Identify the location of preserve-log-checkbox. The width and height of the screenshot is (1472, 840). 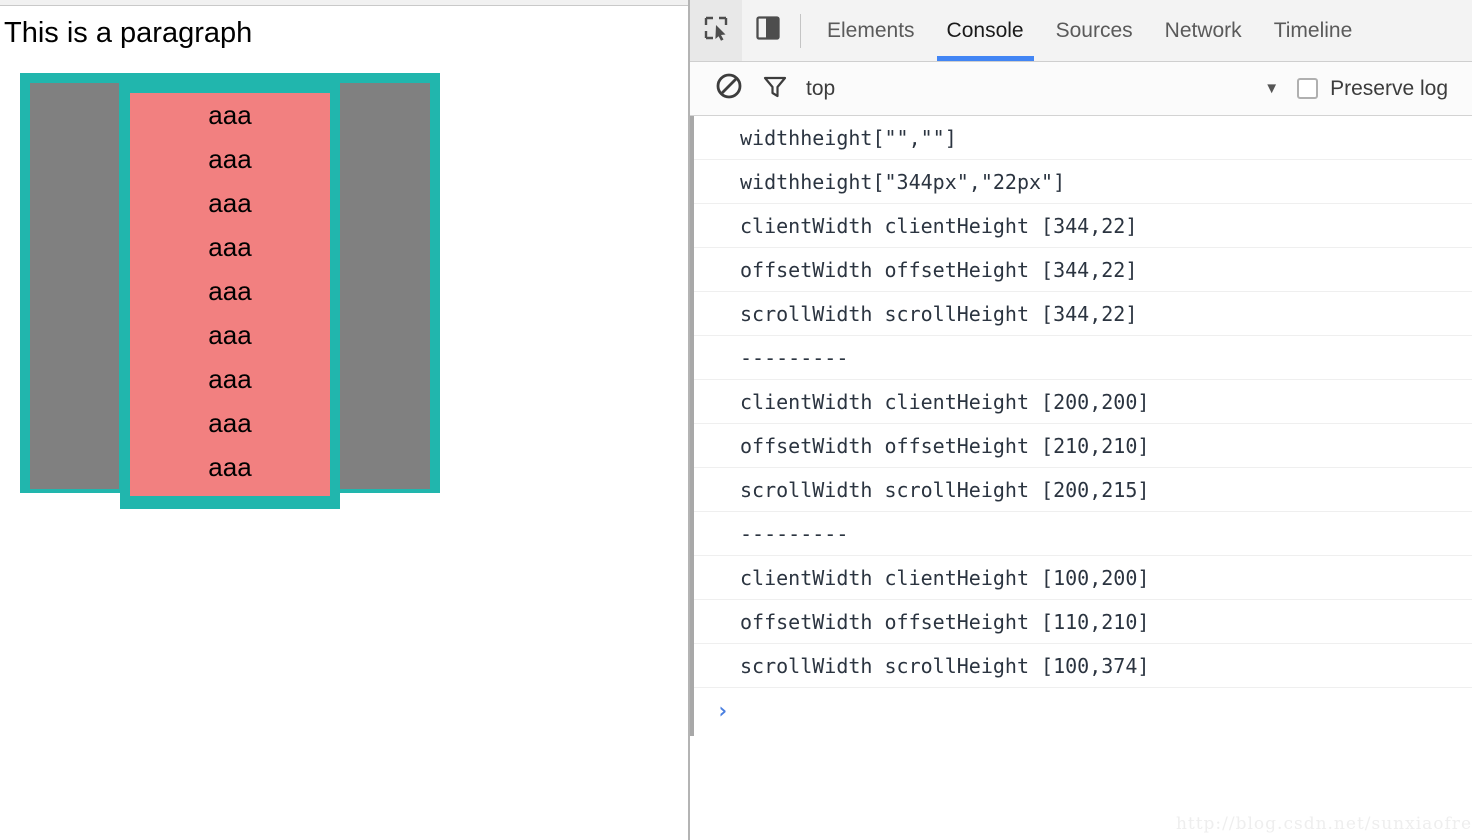
(1308, 88).